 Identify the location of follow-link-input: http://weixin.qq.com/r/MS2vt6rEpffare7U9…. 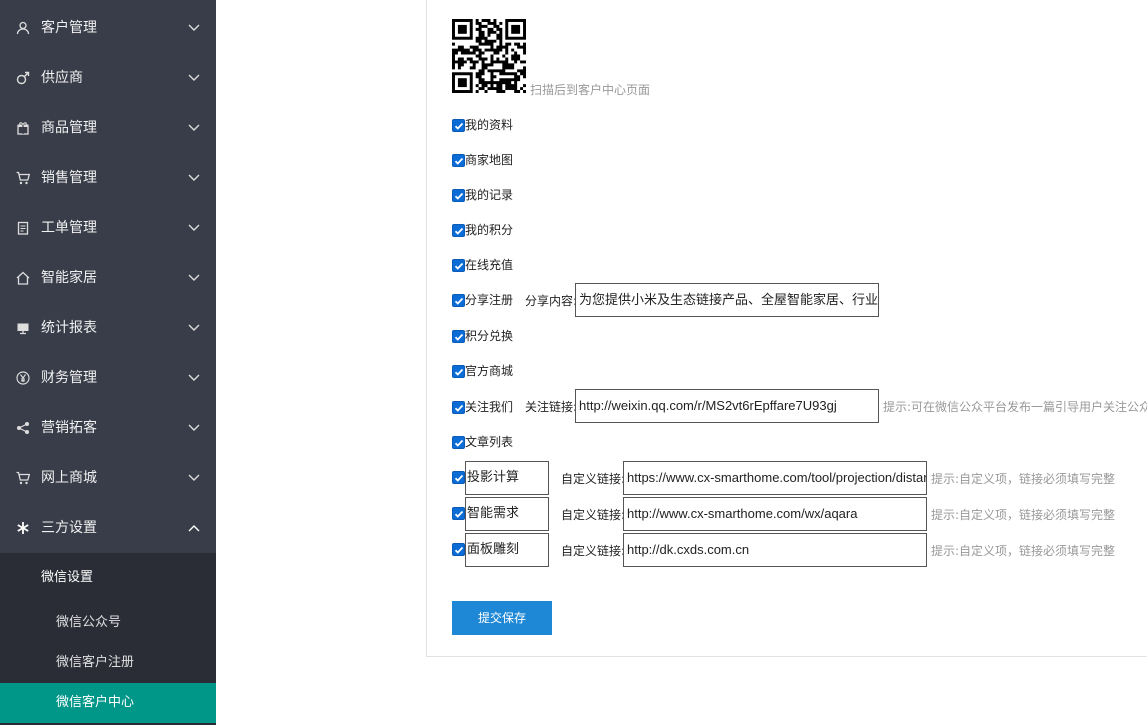
(727, 406).